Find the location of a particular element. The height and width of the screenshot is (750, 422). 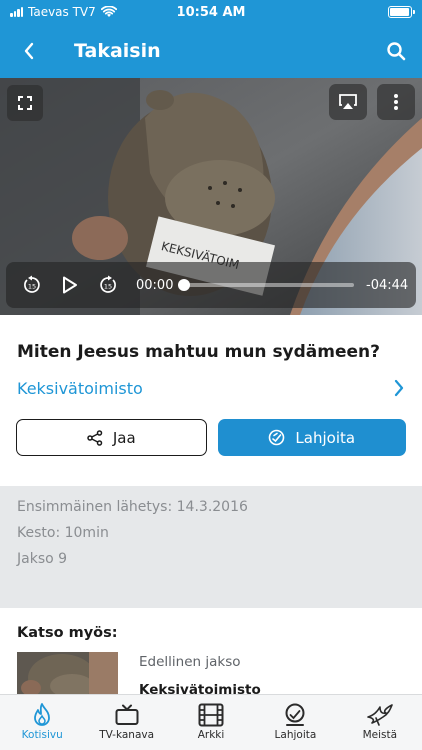

chevron-right-icon is located at coordinates (399, 388).